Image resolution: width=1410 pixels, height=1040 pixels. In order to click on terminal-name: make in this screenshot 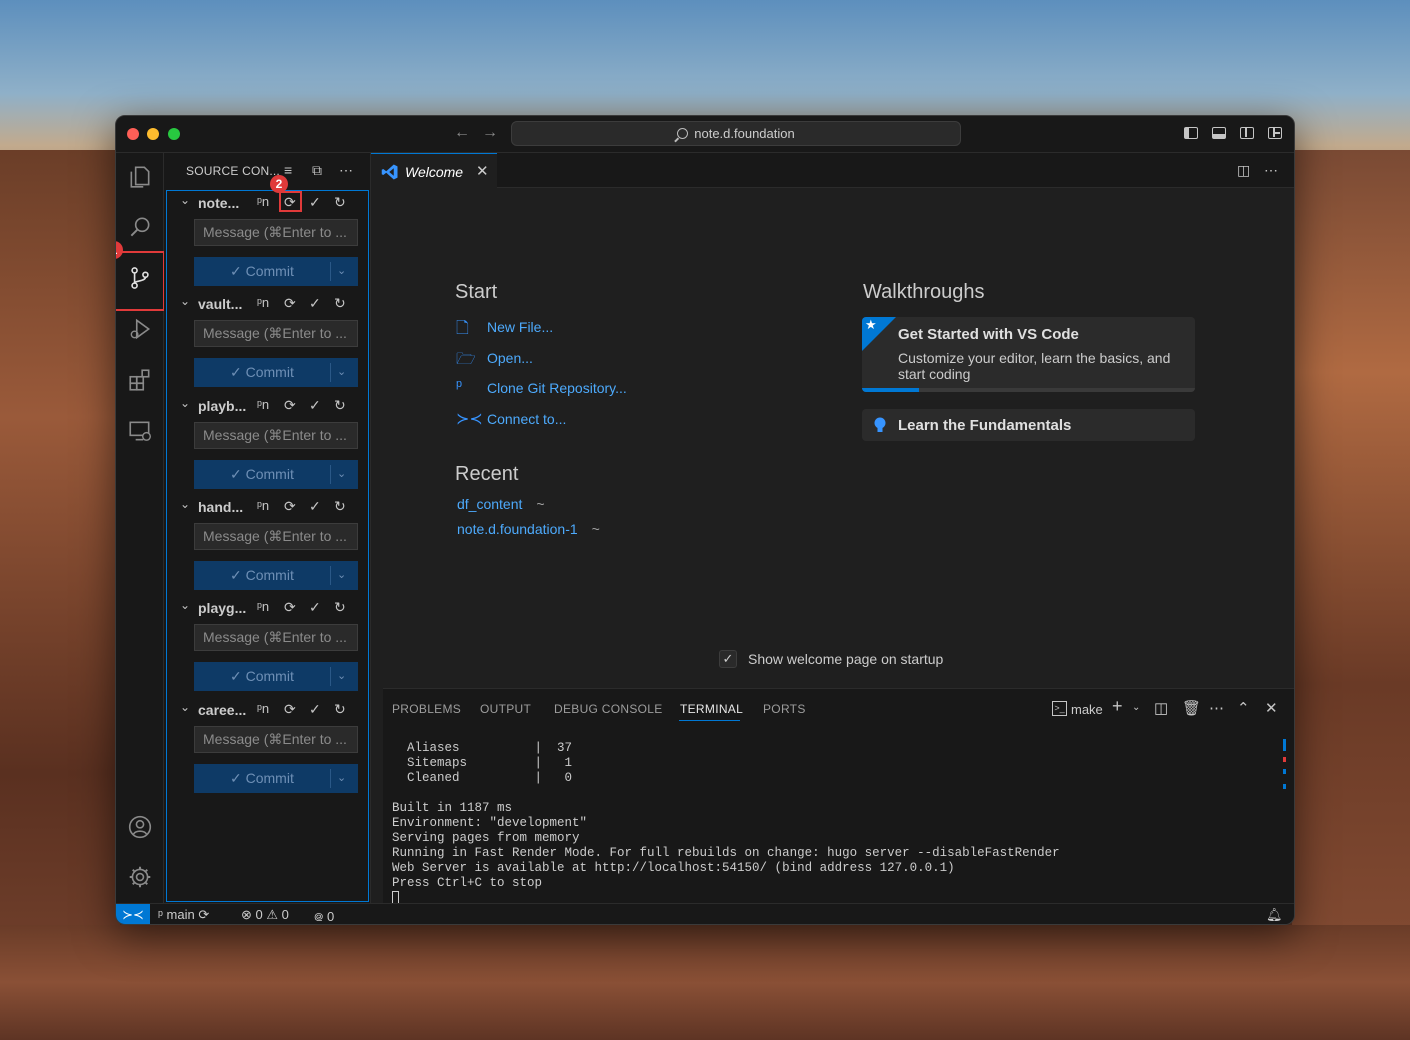, I will do `click(1087, 709)`.